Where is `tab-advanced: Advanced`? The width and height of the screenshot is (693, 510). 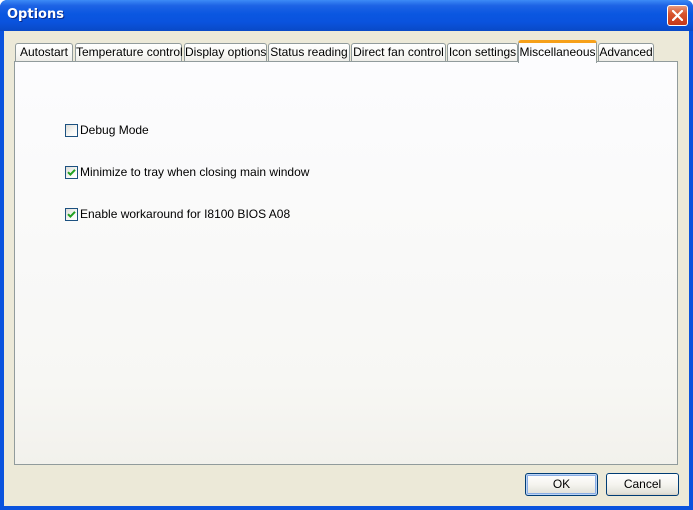
tab-advanced: Advanced is located at coordinates (626, 52).